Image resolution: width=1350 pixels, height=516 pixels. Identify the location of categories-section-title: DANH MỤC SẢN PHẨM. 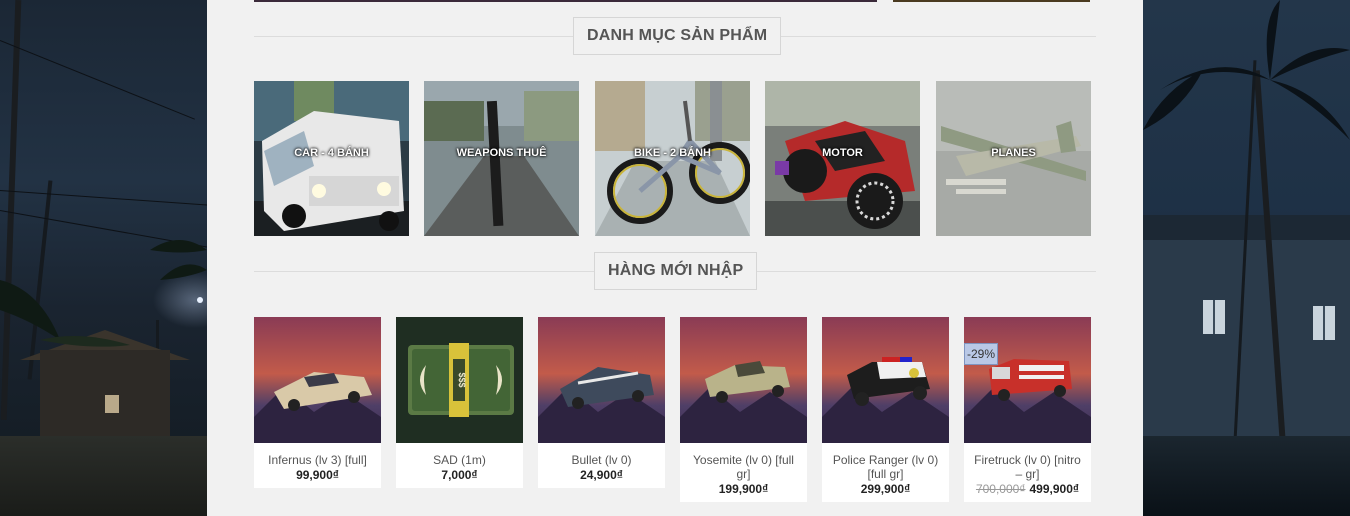
(677, 36).